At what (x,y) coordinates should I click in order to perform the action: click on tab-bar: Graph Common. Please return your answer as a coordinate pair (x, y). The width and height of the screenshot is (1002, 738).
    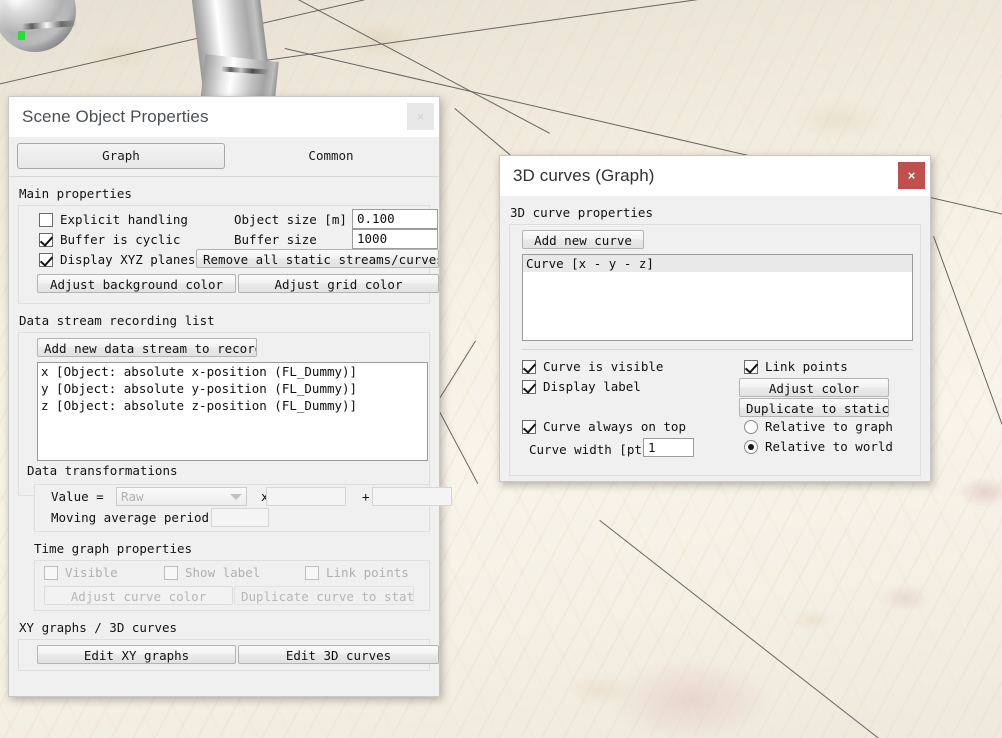
    Looking at the image, I should click on (224, 157).